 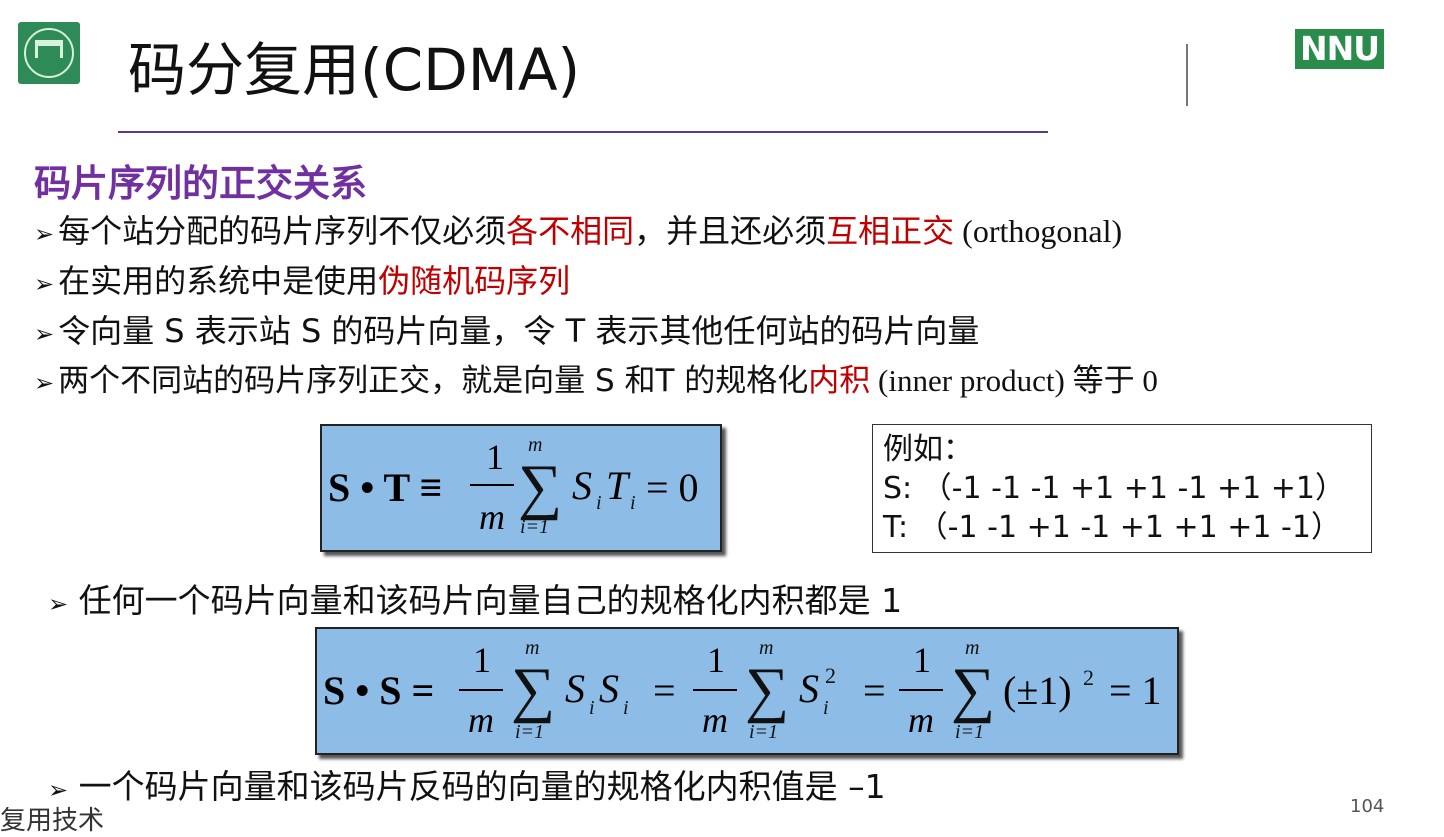 What do you see at coordinates (890, 231) in the screenshot?
I see `highlight-text: 互相正交` at bounding box center [890, 231].